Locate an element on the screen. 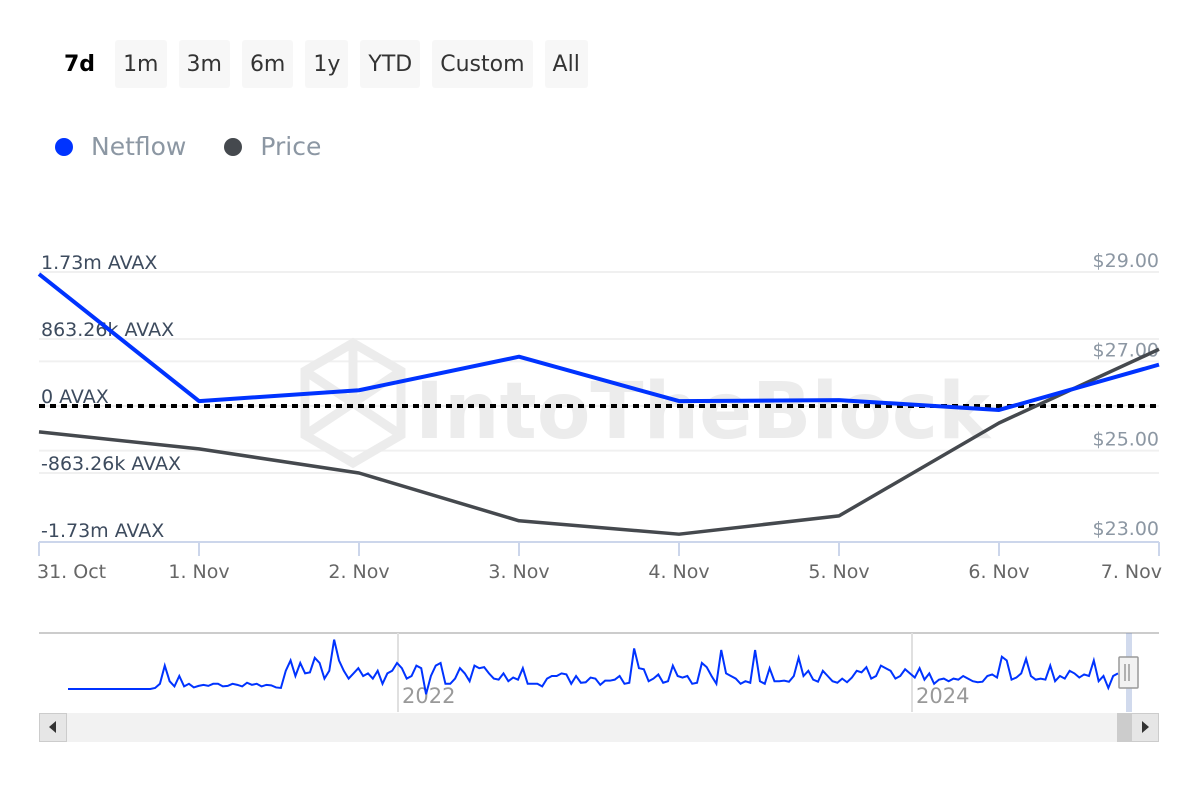 The image size is (1200, 800). x-tick-label: 2. Nov is located at coordinates (358, 572).